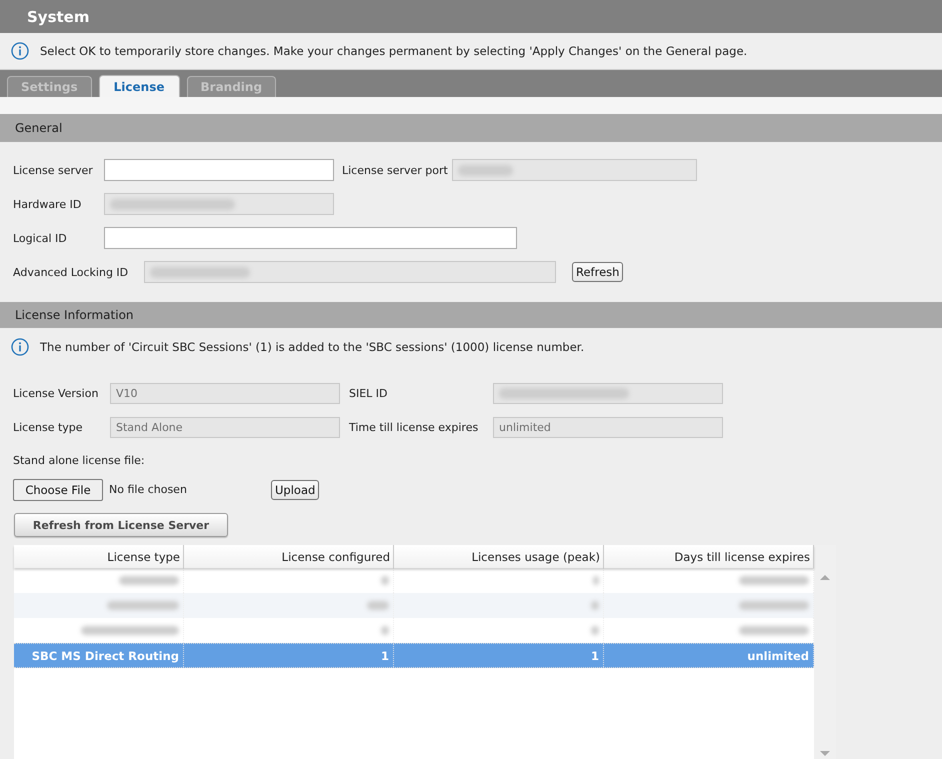  I want to click on field-label: Time till license expires, so click(414, 427).